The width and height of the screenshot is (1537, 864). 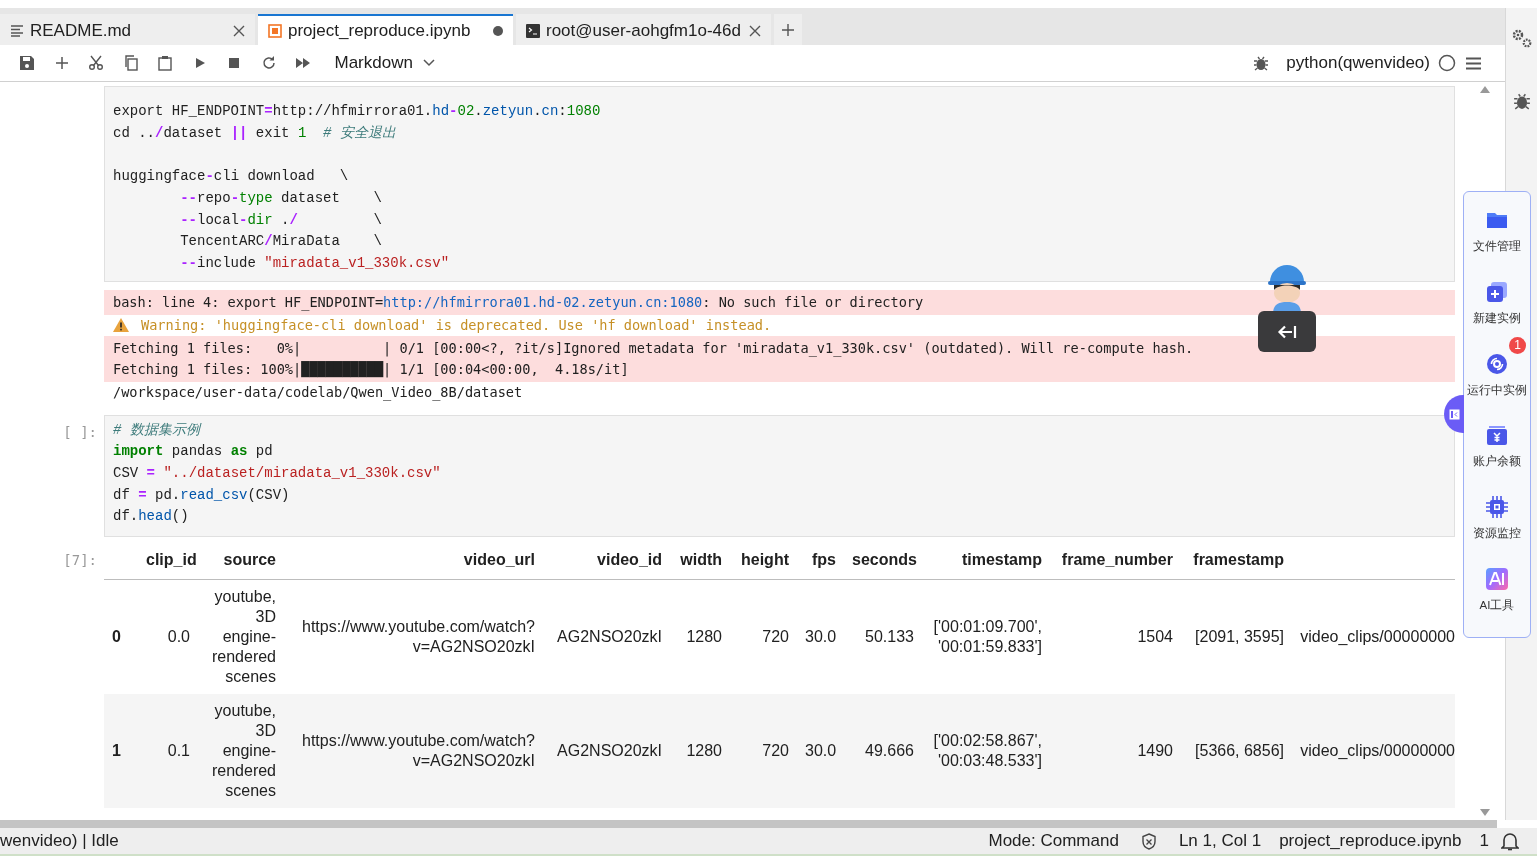 What do you see at coordinates (1497, 529) in the screenshot?
I see `sidebar-item: 资源监控` at bounding box center [1497, 529].